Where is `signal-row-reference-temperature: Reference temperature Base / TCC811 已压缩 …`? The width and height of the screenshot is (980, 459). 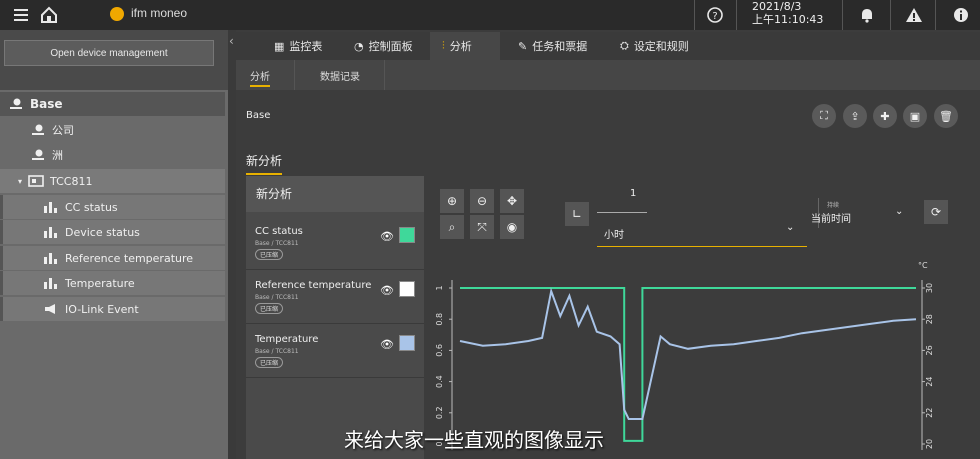 signal-row-reference-temperature: Reference temperature Base / TCC811 已压缩 … is located at coordinates (335, 298).